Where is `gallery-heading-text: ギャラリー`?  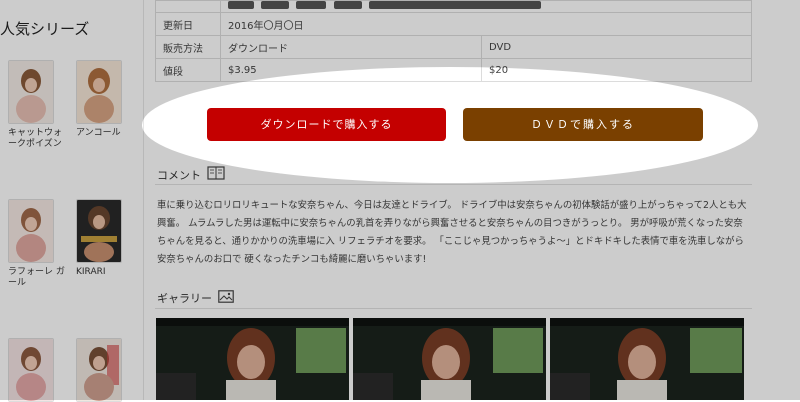 gallery-heading-text: ギャラリー is located at coordinates (184, 298).